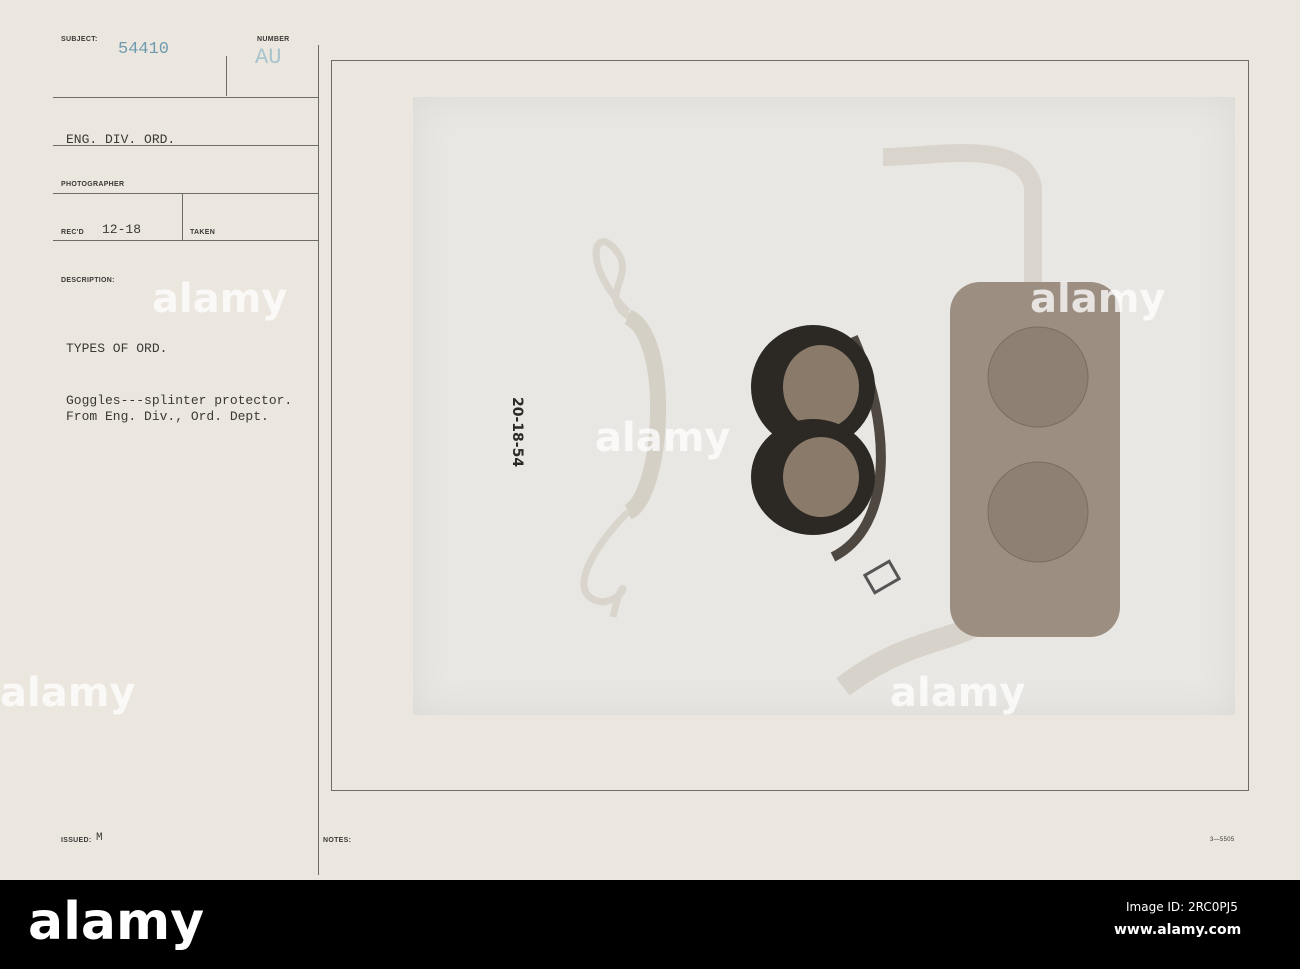 This screenshot has width=1300, height=969. What do you see at coordinates (331, 425) in the screenshot?
I see `frame-left` at bounding box center [331, 425].